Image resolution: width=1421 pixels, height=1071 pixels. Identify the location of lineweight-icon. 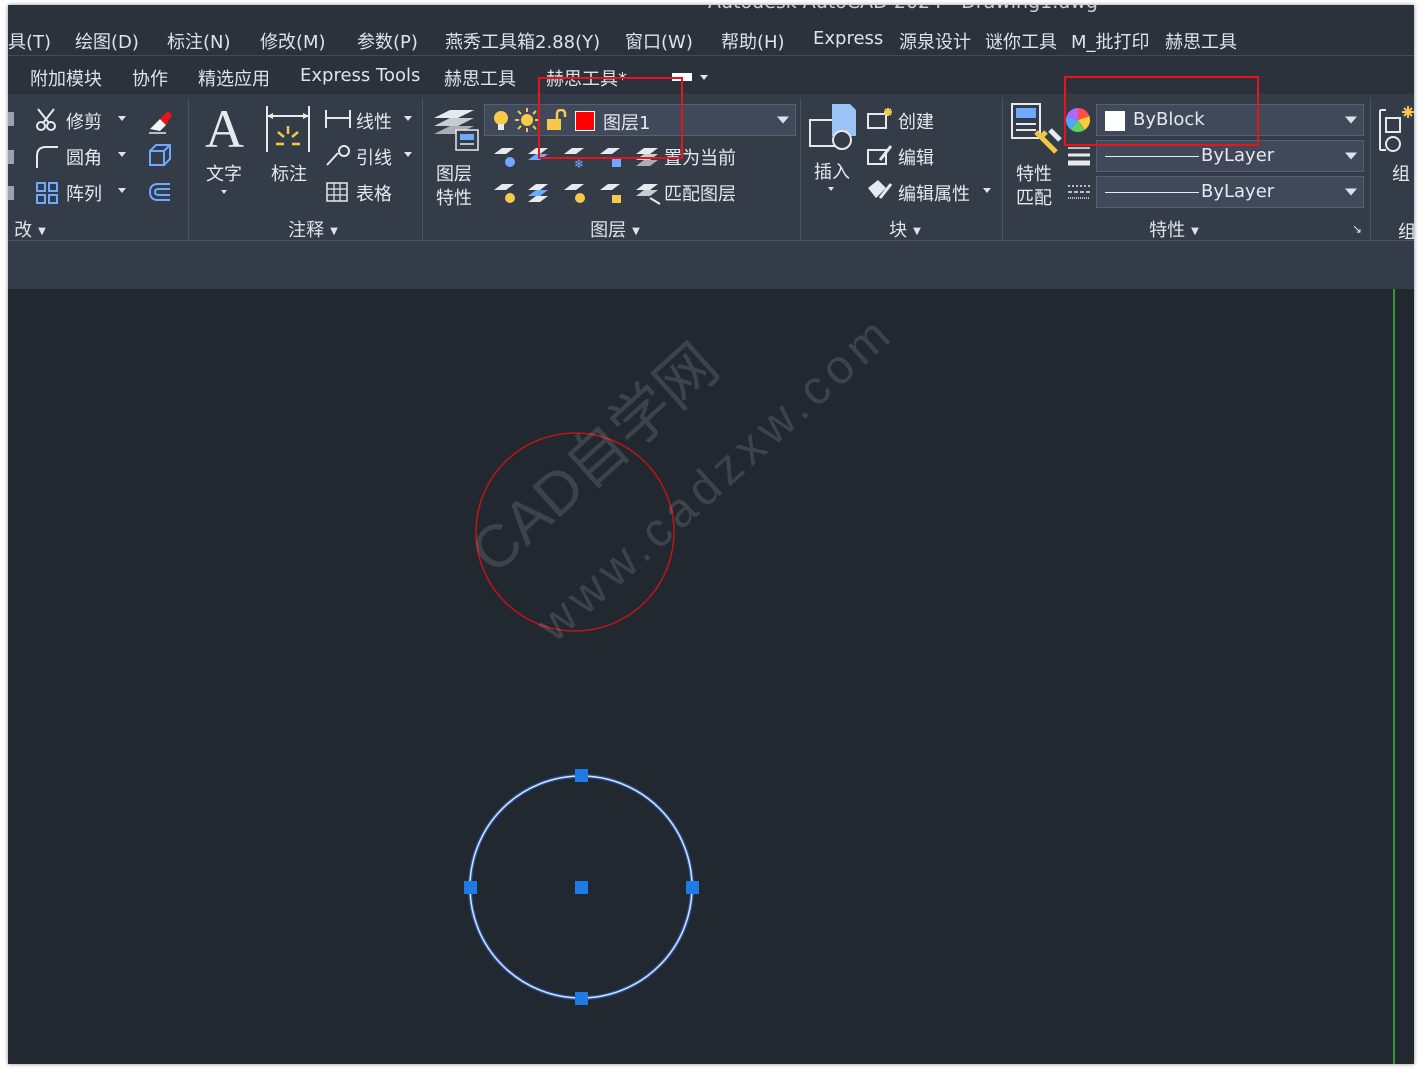
(1079, 156).